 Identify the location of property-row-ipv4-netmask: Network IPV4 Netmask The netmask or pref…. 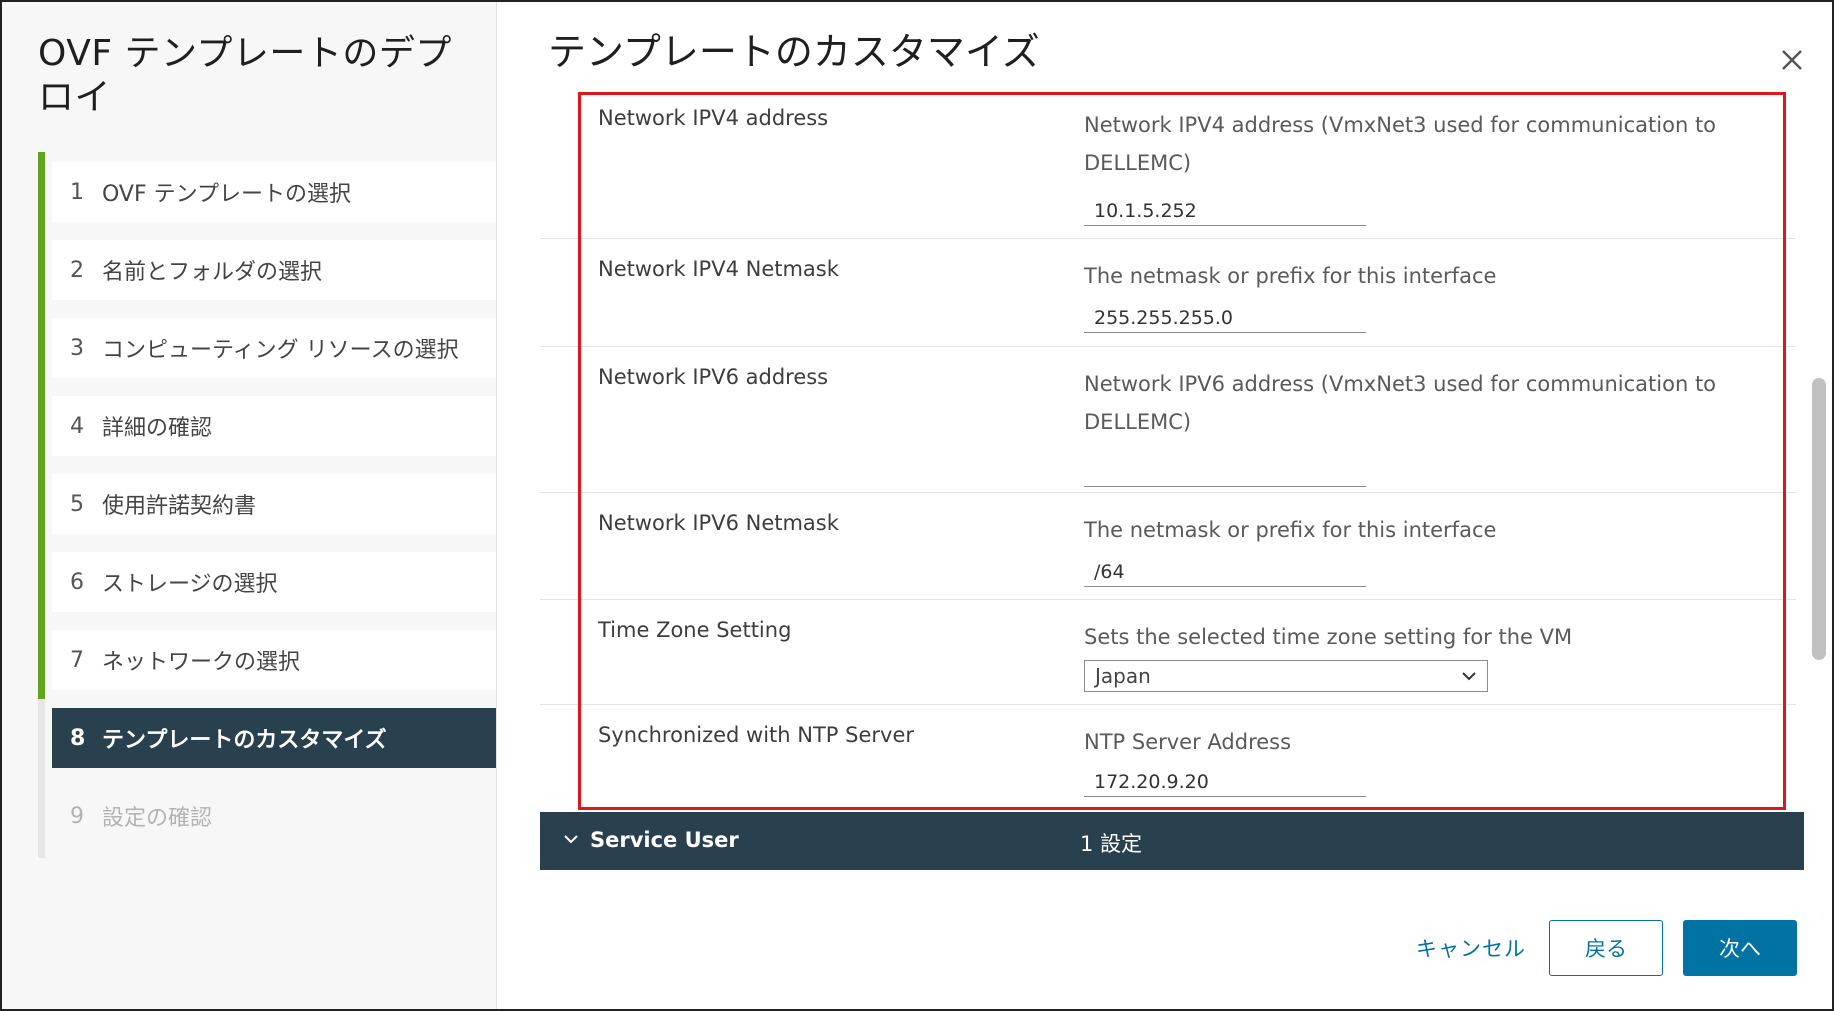
(1168, 293).